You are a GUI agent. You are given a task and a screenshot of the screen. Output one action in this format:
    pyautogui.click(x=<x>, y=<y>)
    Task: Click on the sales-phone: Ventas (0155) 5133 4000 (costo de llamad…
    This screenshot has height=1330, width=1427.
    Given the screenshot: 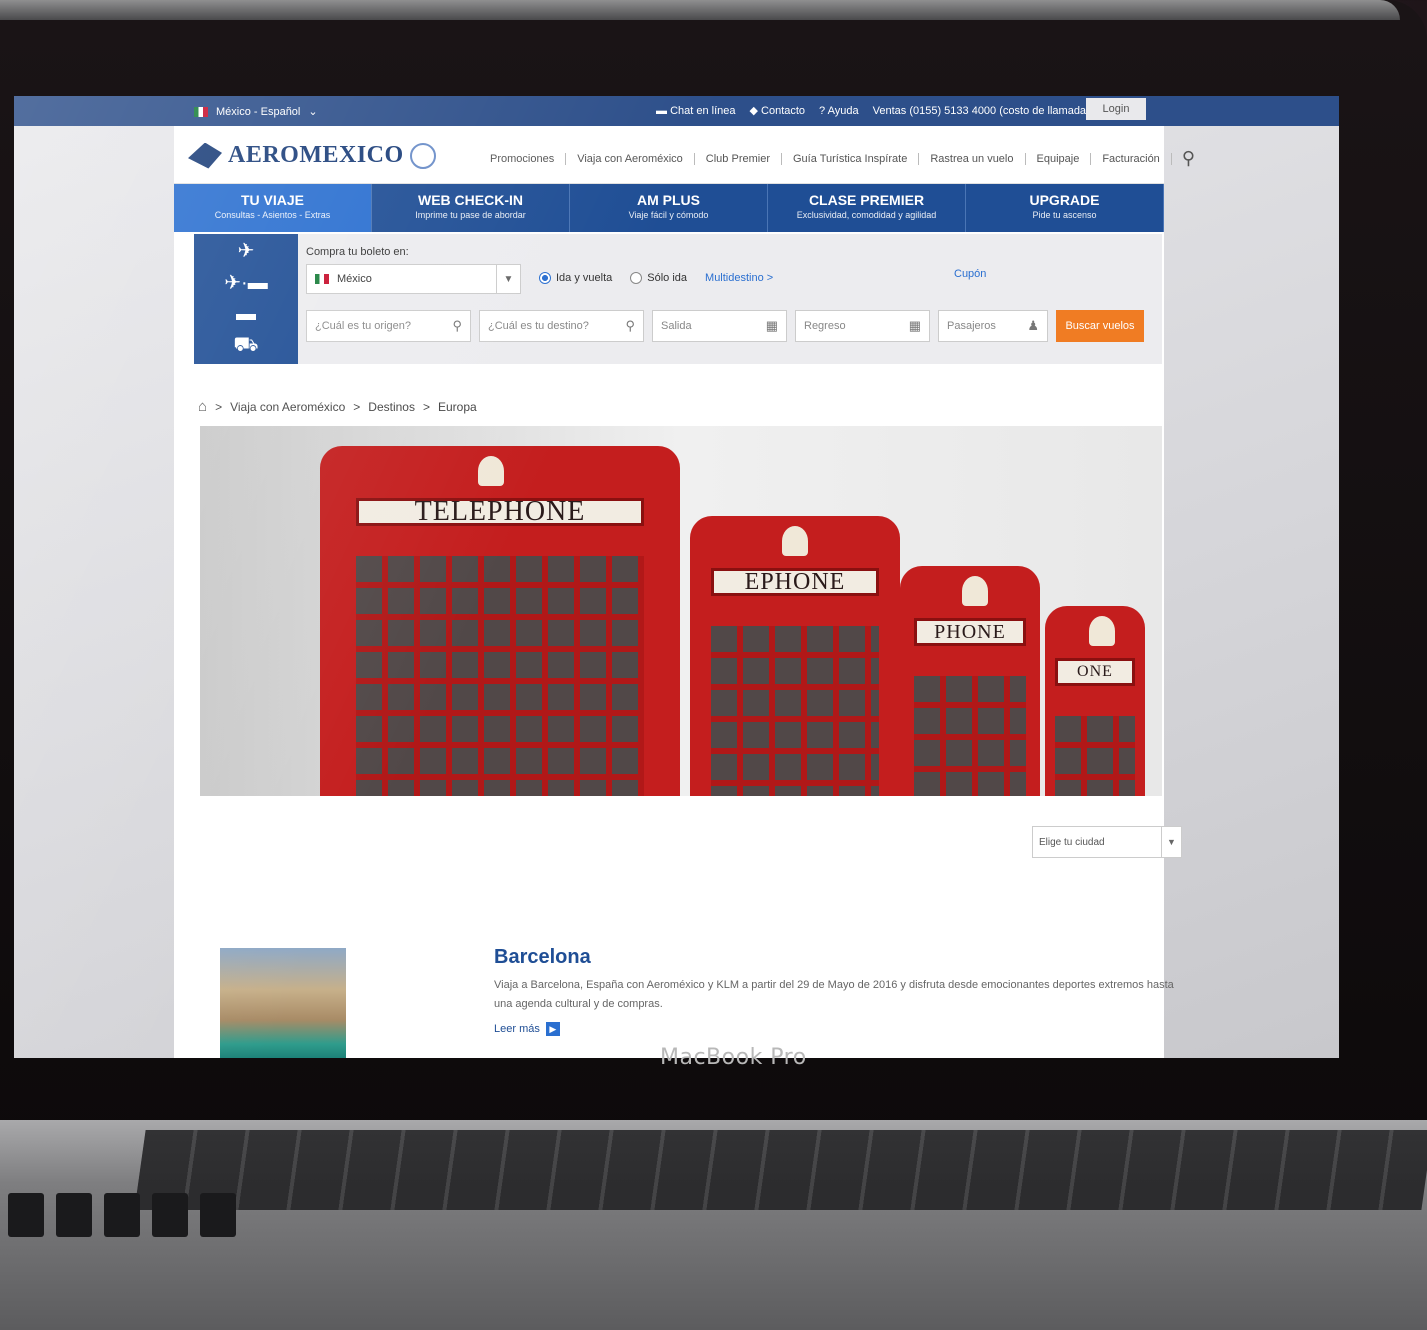 What is the action you would take?
    pyautogui.click(x=994, y=110)
    